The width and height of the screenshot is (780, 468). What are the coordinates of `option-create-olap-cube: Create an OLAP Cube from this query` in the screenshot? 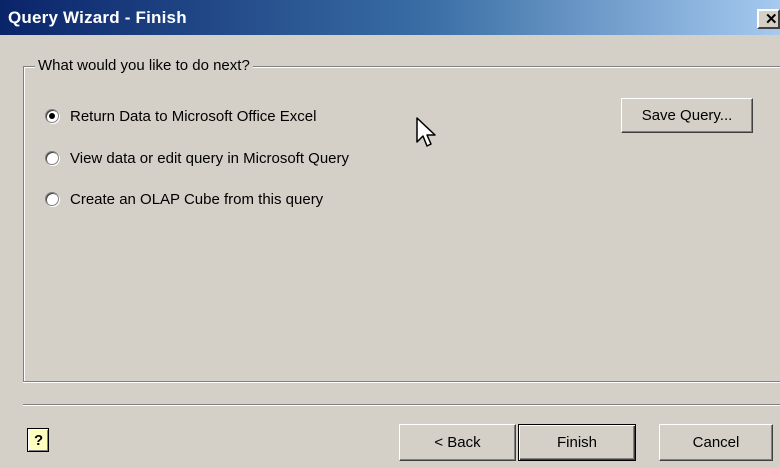 It's located at (184, 199).